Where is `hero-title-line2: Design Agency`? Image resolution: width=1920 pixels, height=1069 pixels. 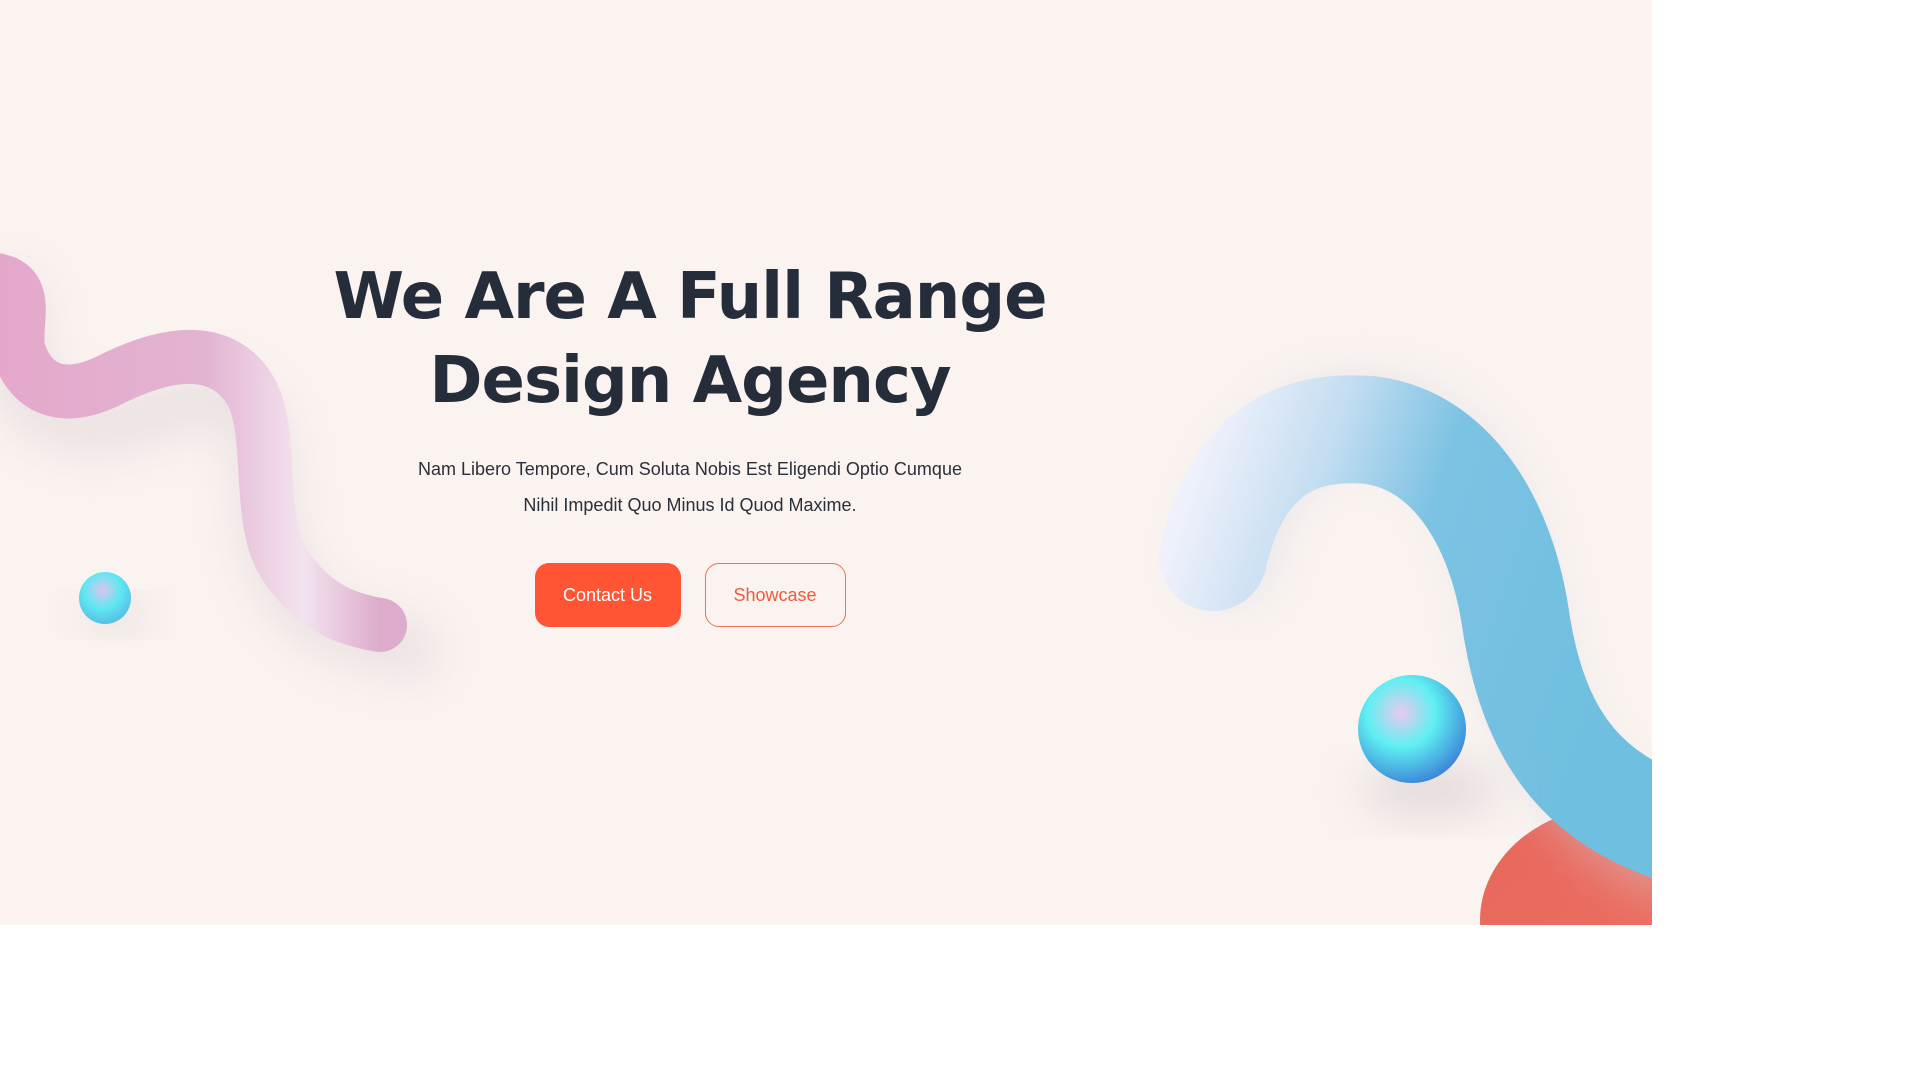 hero-title-line2: Design Agency is located at coordinates (690, 381).